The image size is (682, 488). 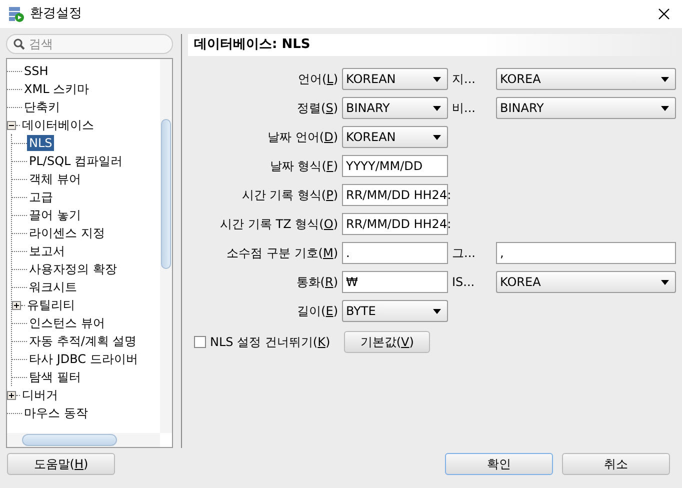 I want to click on tree-item: 타사 JDBC 드라이버, so click(x=83, y=359).